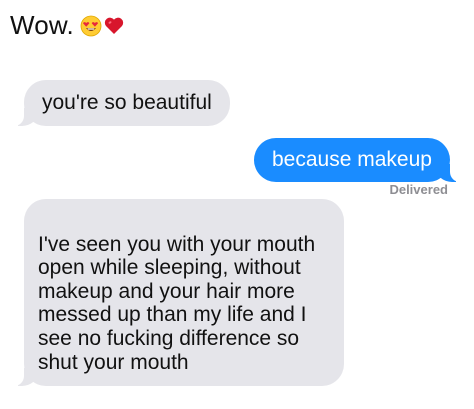  I want to click on message-text: because makeup, so click(352, 159).